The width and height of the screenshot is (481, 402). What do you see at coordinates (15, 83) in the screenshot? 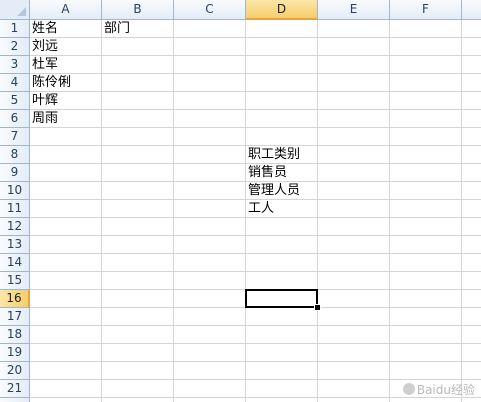
I see `row-header-4: 4` at bounding box center [15, 83].